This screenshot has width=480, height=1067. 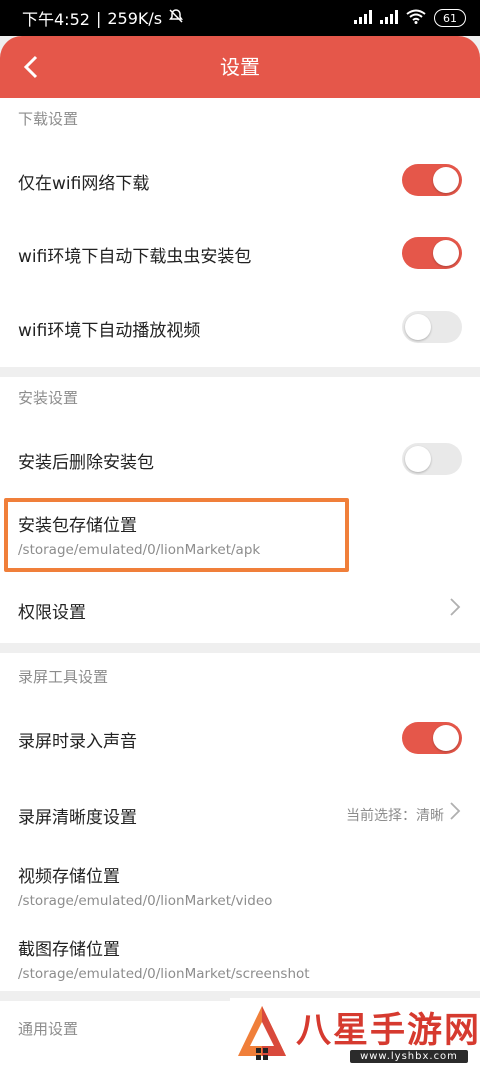 I want to click on site-watermark: 八星手游网 www.lyshbx.com, so click(x=355, y=1032).